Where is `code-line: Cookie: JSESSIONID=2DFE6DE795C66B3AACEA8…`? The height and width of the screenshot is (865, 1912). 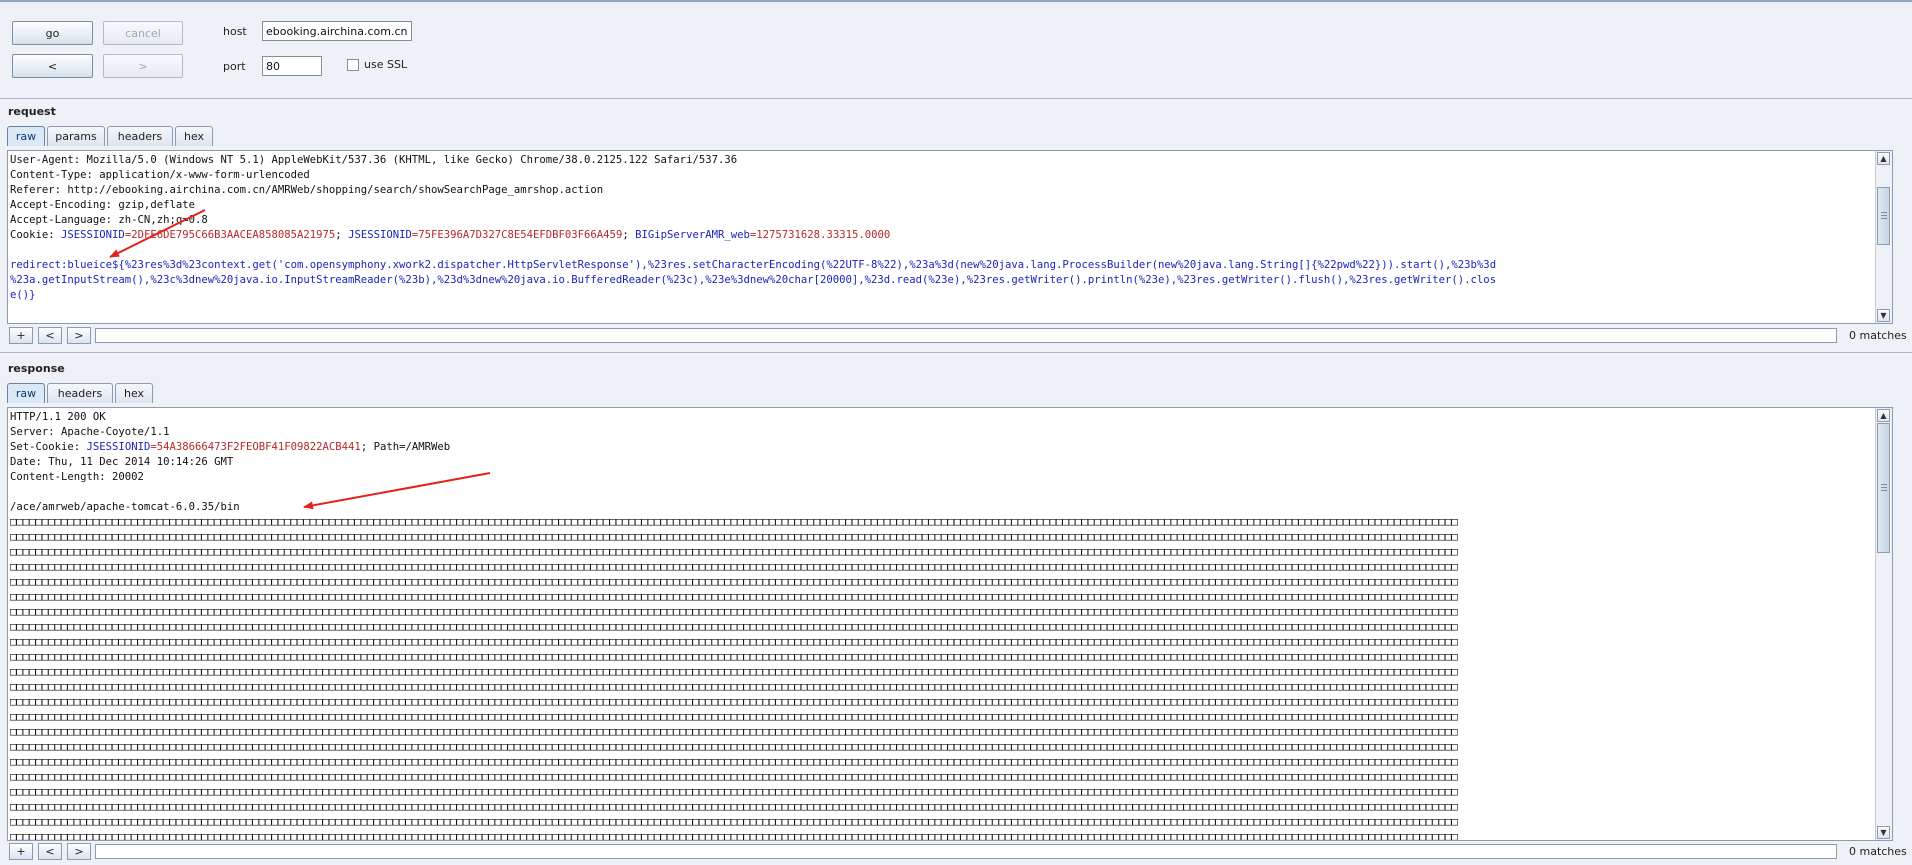
code-line: Cookie: JSESSIONID=2DFE6DE795C66B3AACEA8… is located at coordinates (450, 235).